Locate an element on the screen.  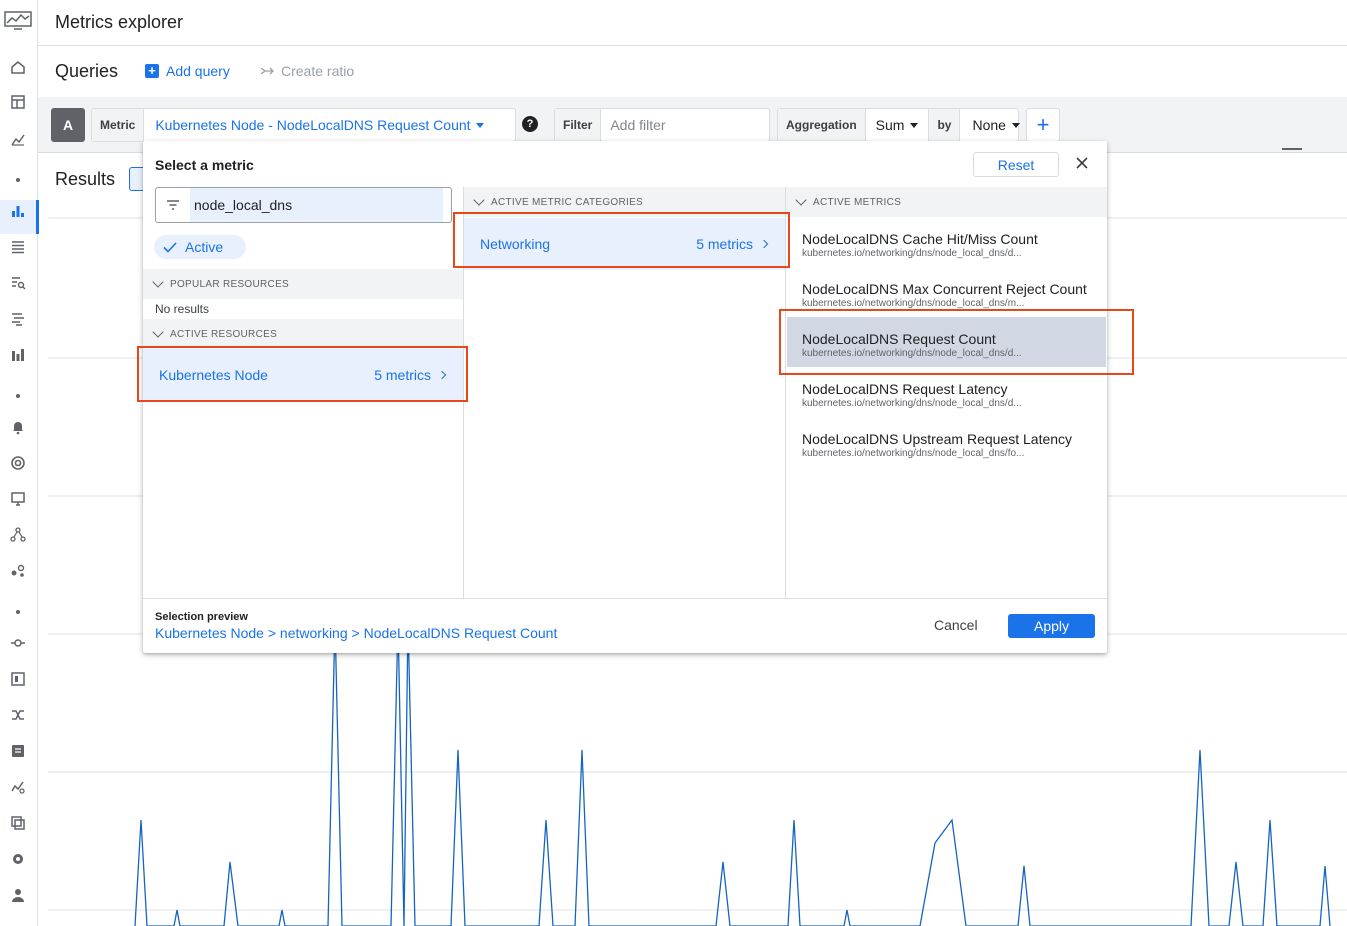
person-icon is located at coordinates (18, 895).